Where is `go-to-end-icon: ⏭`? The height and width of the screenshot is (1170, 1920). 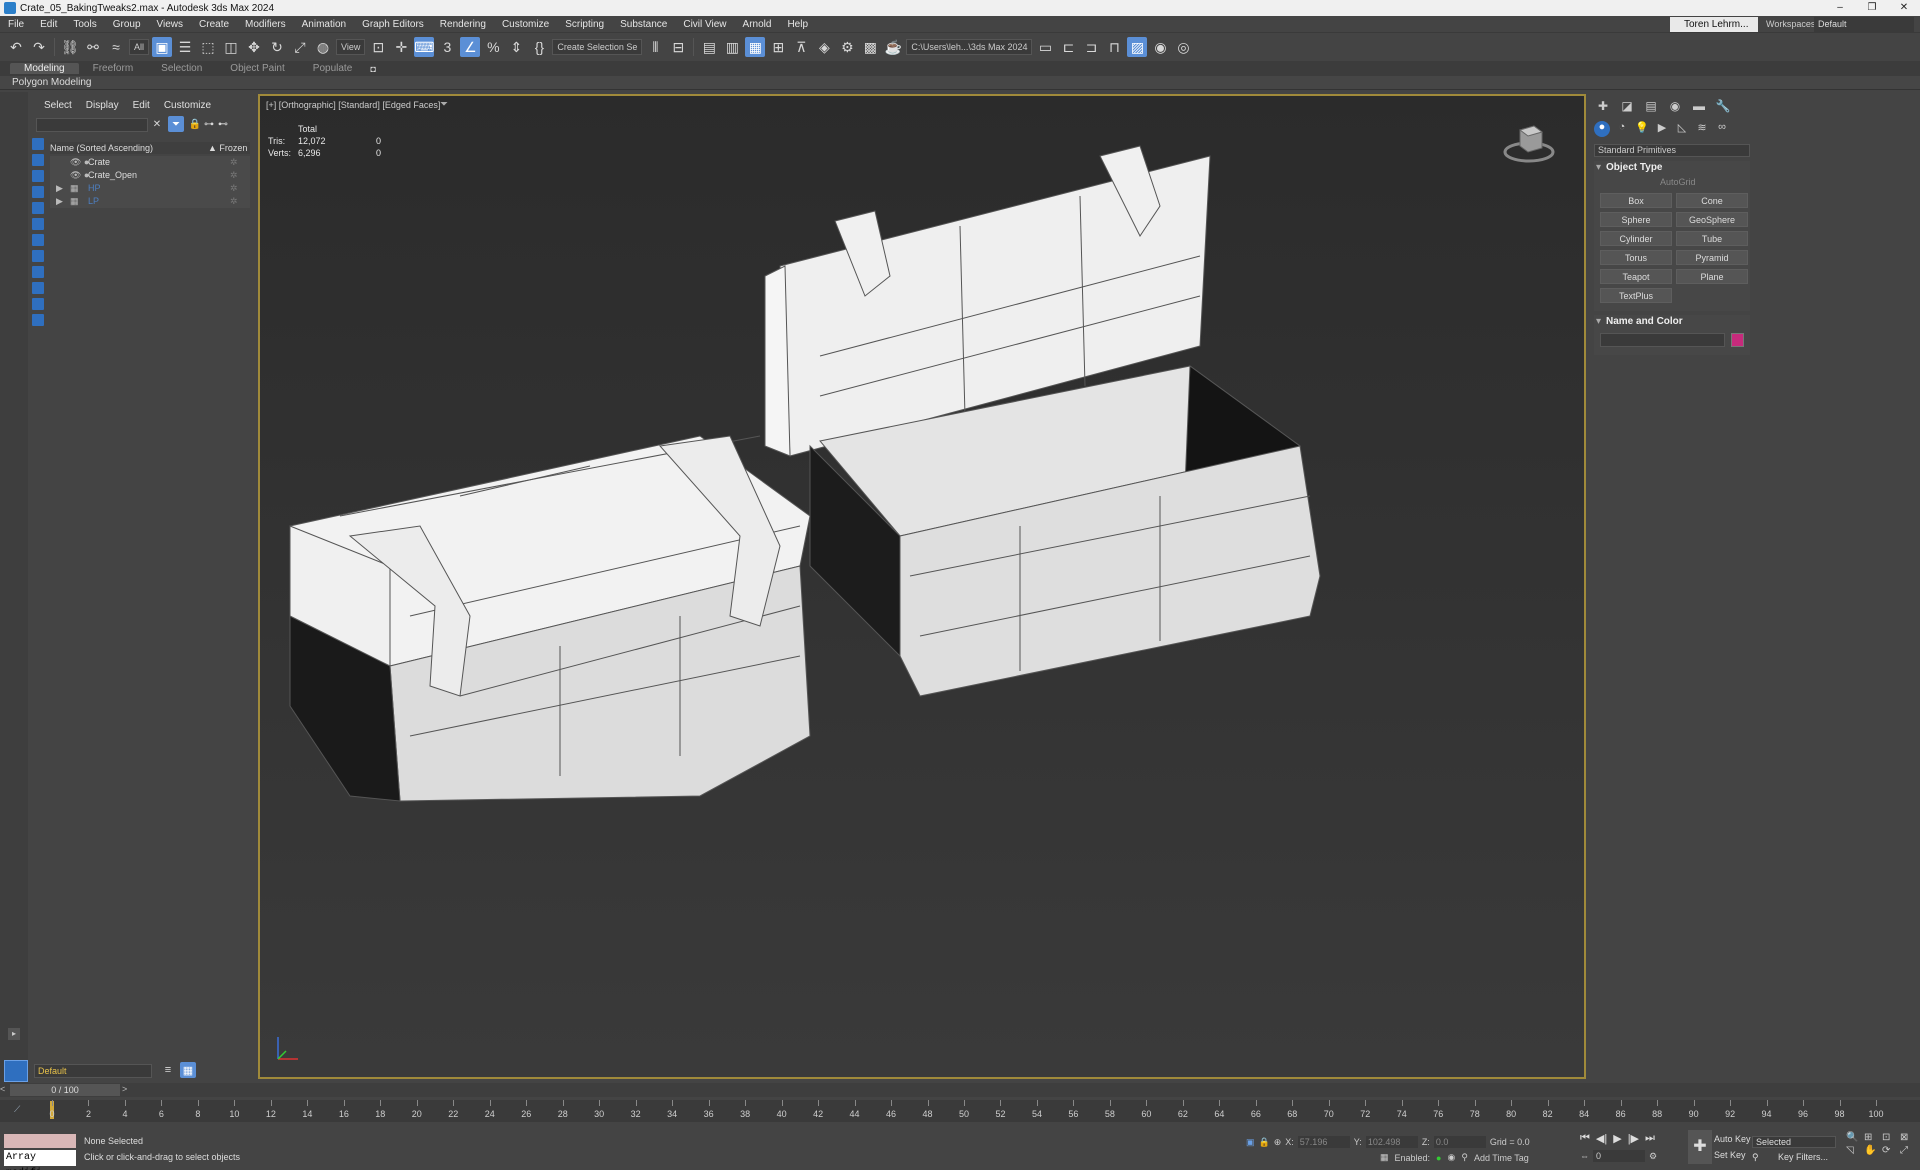
go-to-end-icon: ⏭ is located at coordinates (1650, 1138).